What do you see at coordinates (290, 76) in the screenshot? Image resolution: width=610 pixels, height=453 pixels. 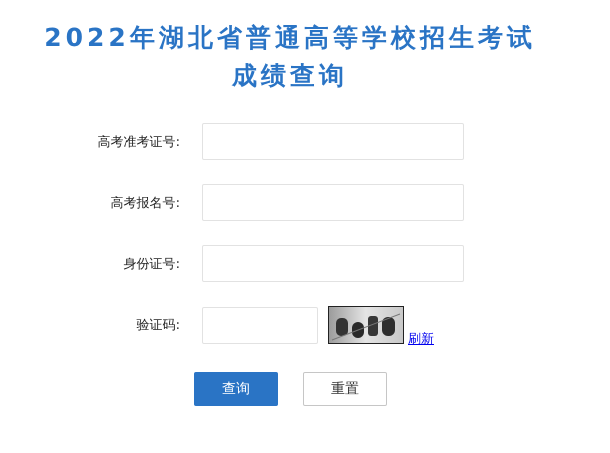 I see `page-title: 成绩查询` at bounding box center [290, 76].